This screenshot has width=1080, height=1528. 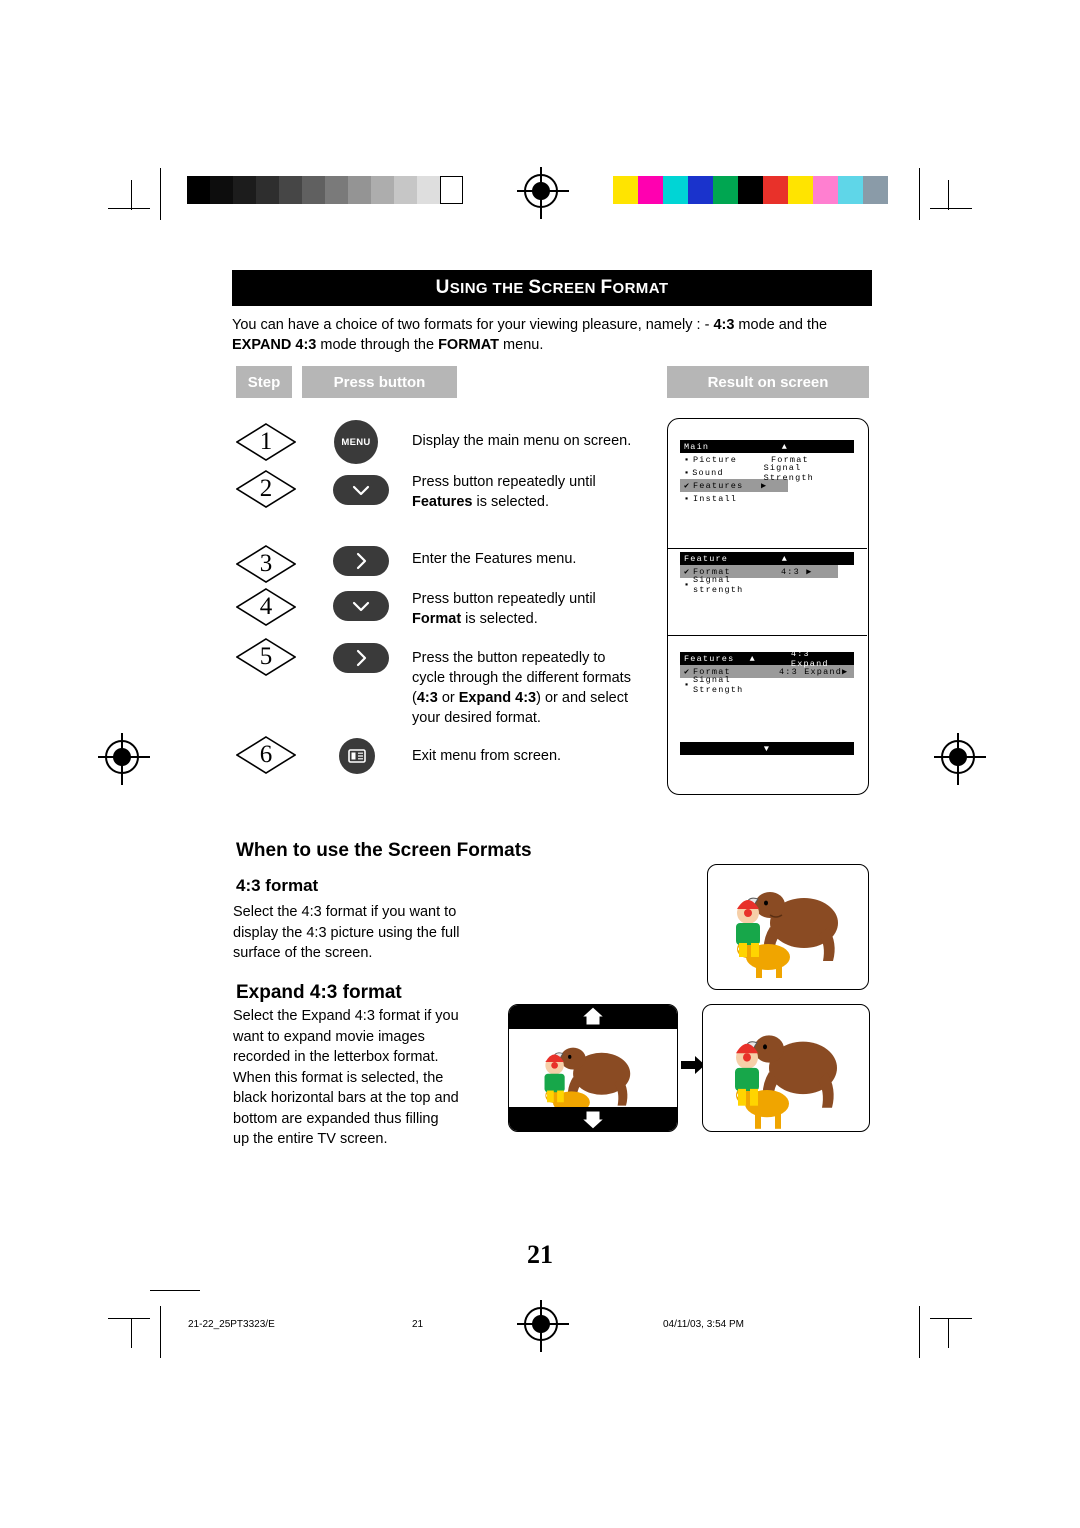 I want to click on tv-picture-letterbox, so click(x=593, y=1068).